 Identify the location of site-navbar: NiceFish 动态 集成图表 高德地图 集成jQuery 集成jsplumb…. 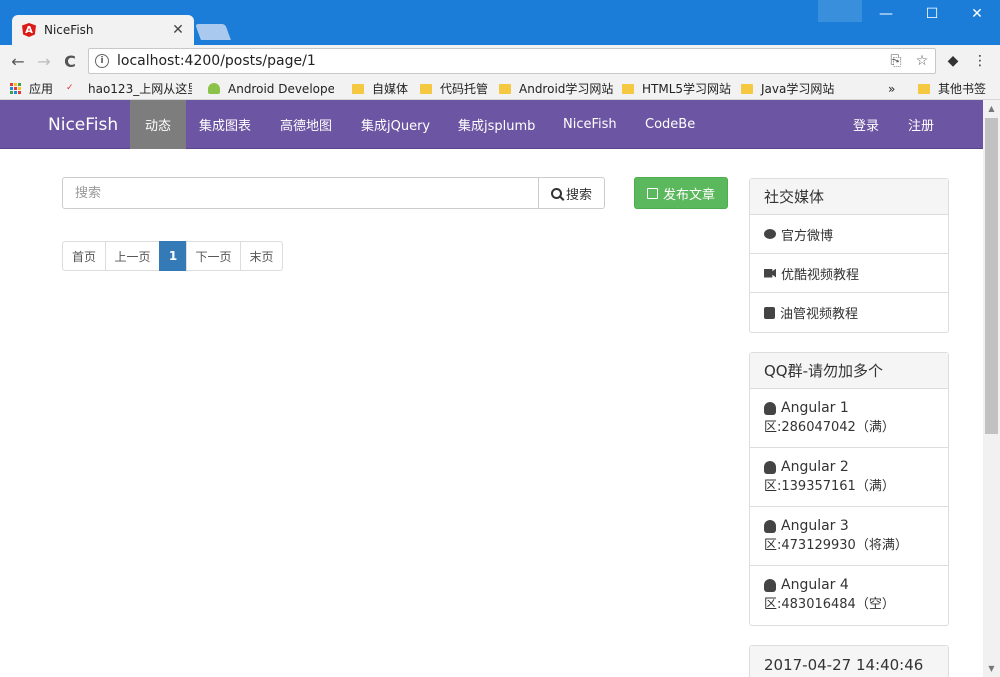
(491, 124).